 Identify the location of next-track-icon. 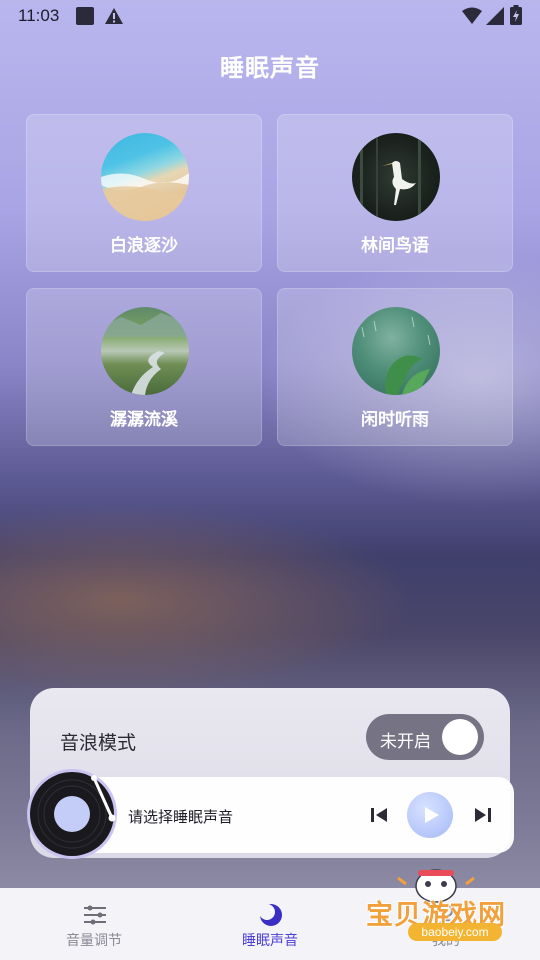
(483, 815).